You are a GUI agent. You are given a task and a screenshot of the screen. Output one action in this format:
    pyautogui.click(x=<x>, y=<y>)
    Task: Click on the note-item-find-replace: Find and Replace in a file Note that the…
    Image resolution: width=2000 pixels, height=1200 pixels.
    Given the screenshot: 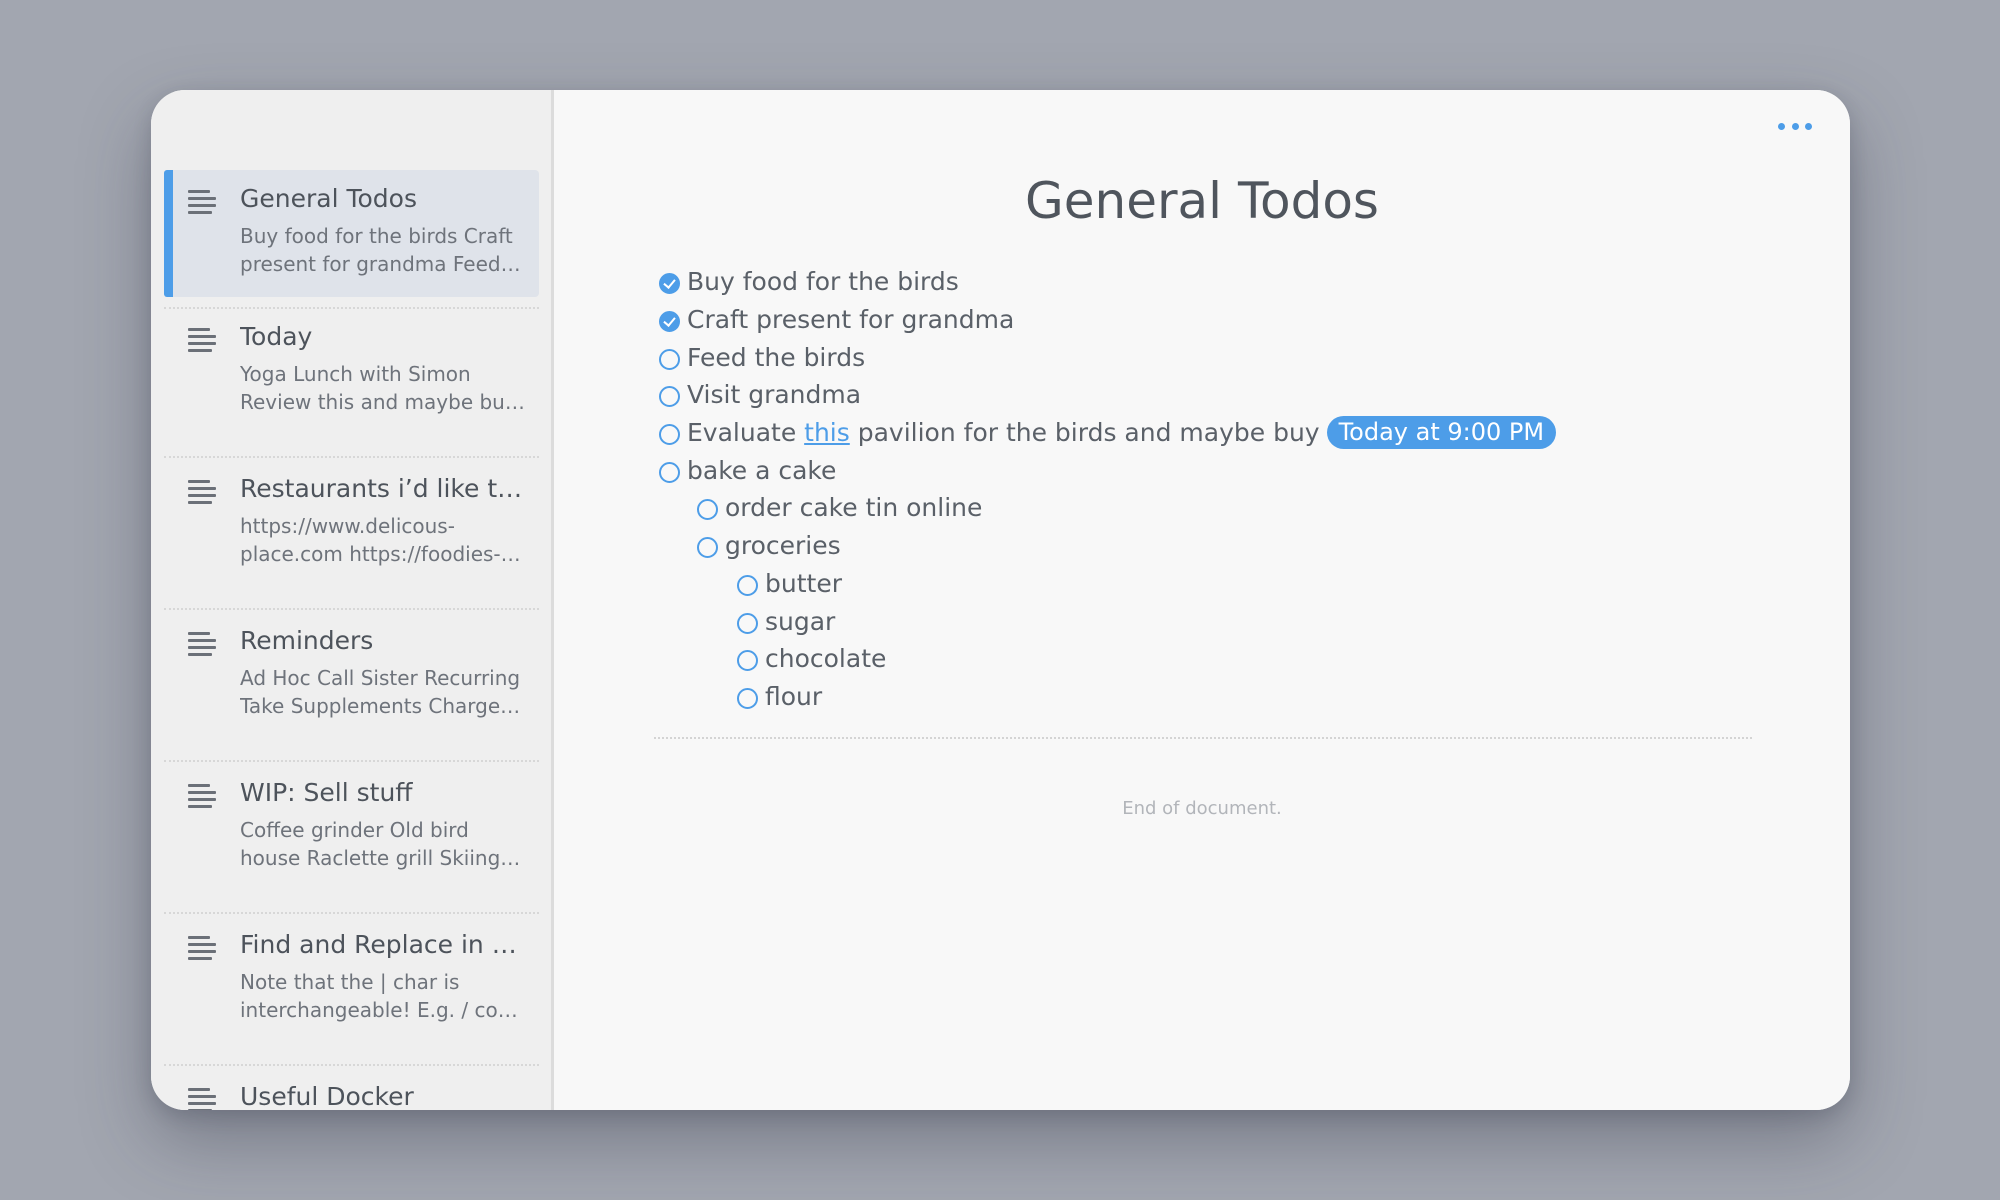 What is the action you would take?
    pyautogui.click(x=351, y=991)
    